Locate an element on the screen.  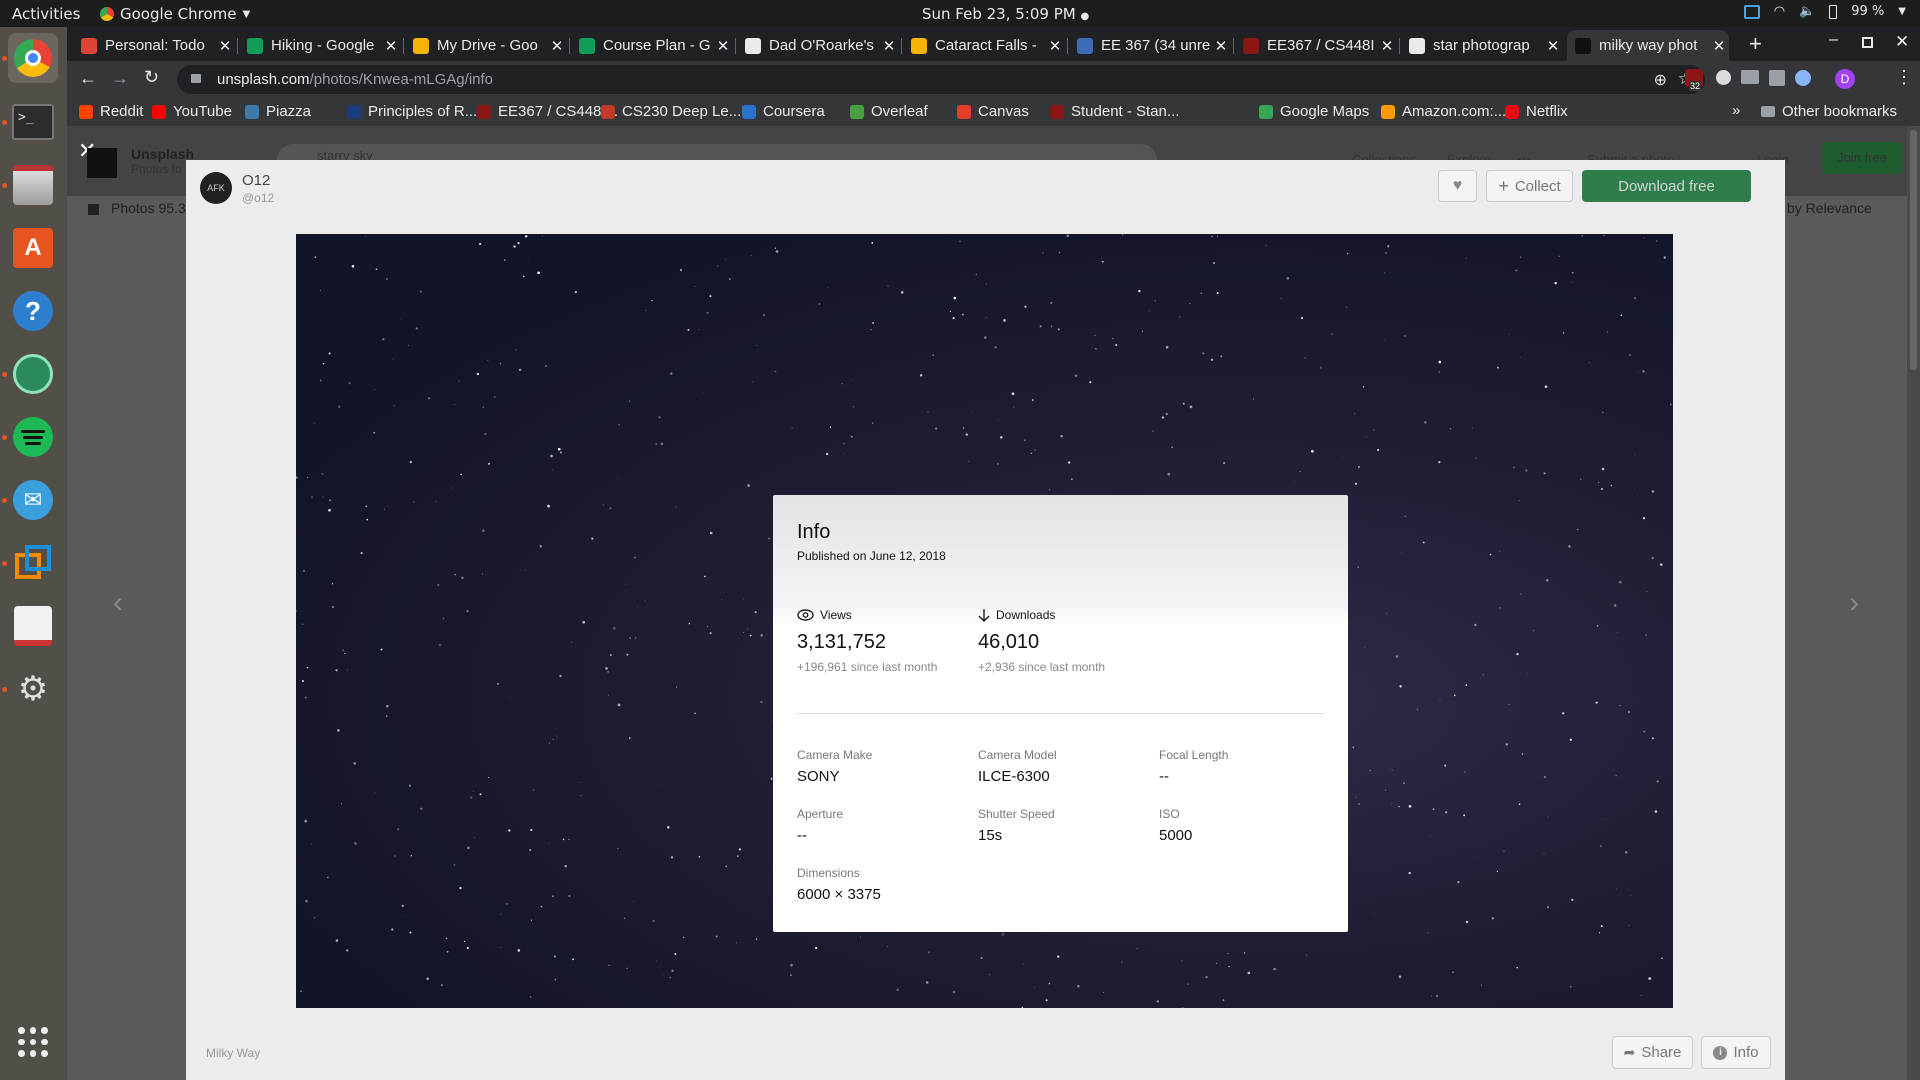
unsplash-logo-icon is located at coordinates (102, 163).